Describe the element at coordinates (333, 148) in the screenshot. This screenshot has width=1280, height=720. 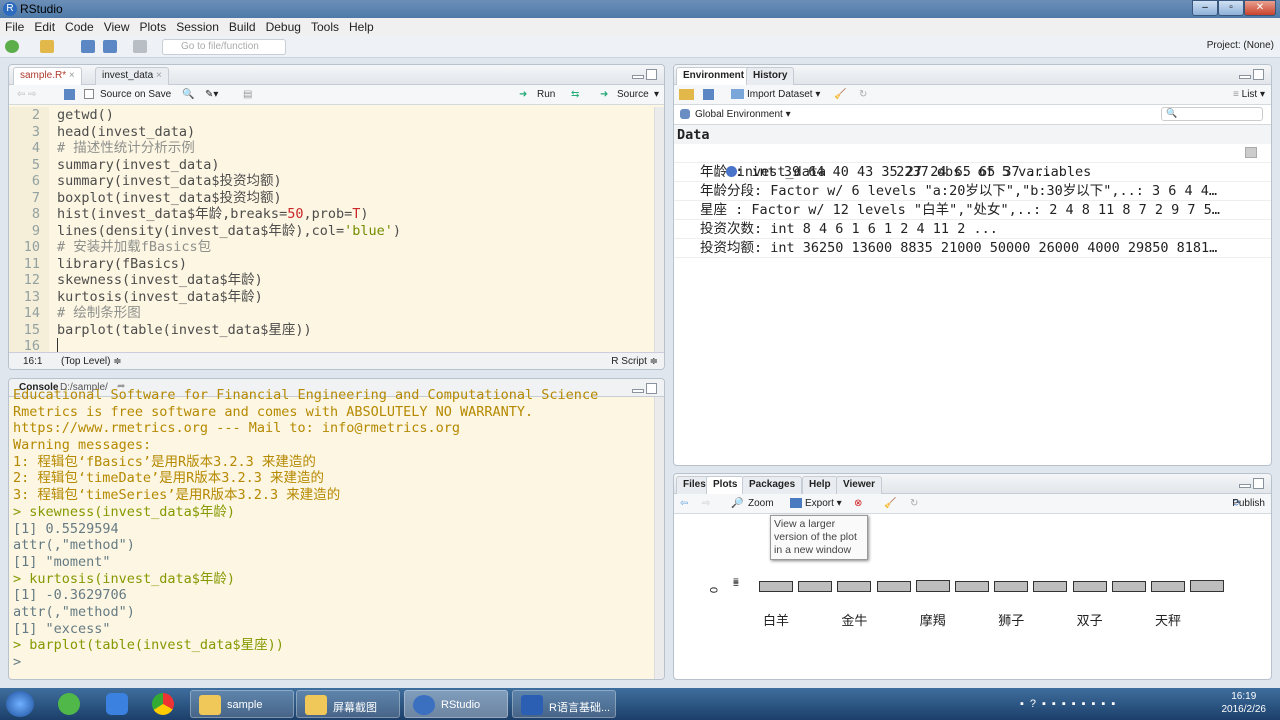
I see `code-line: 4 # 描述性统计分析示例` at that location.